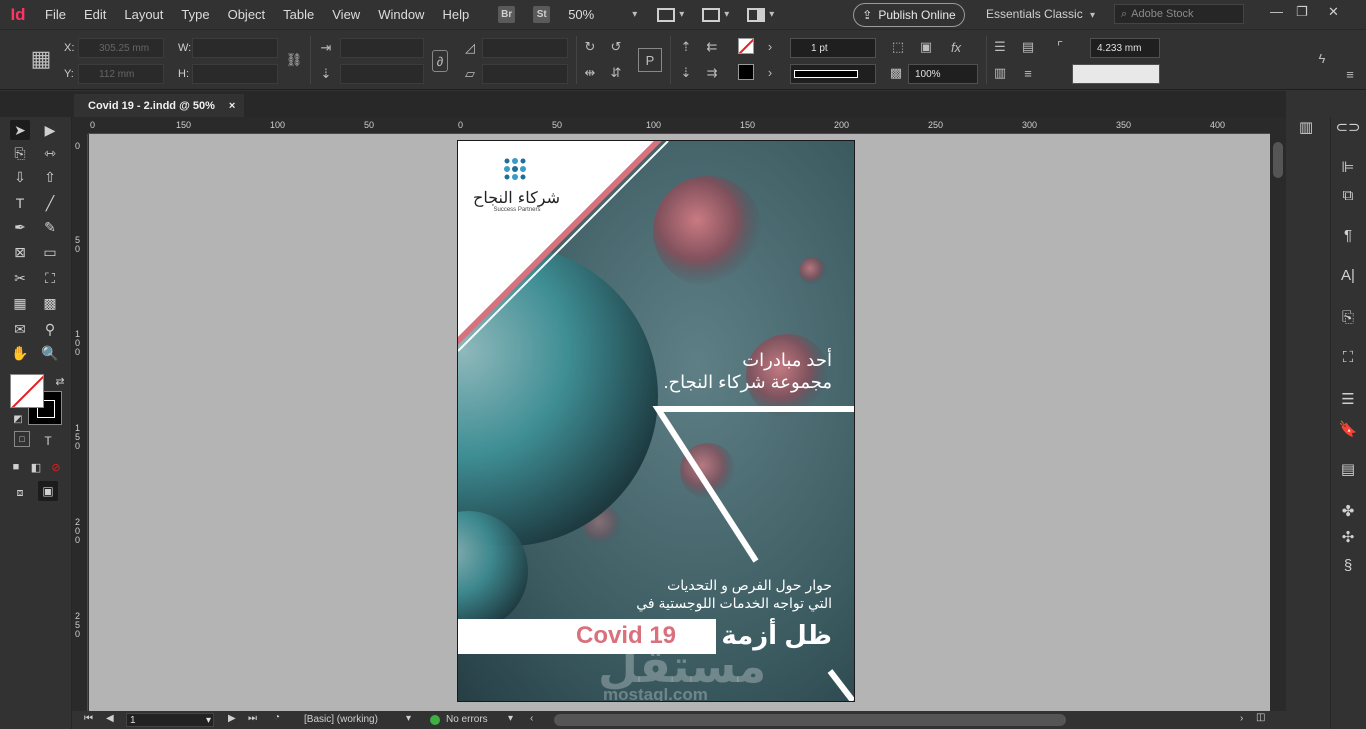 Image resolution: width=1366 pixels, height=729 pixels. Describe the element at coordinates (22, 439) in the screenshot. I see `formatting-container-icon: □` at that location.